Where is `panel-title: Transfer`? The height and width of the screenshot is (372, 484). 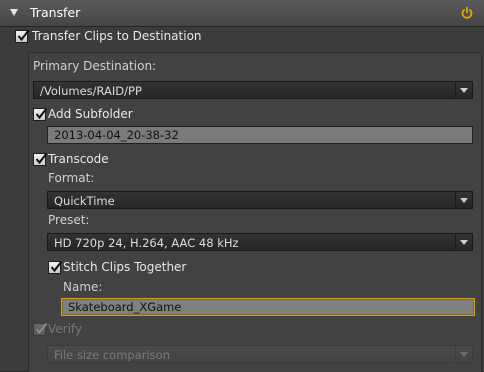 panel-title: Transfer is located at coordinates (55, 12).